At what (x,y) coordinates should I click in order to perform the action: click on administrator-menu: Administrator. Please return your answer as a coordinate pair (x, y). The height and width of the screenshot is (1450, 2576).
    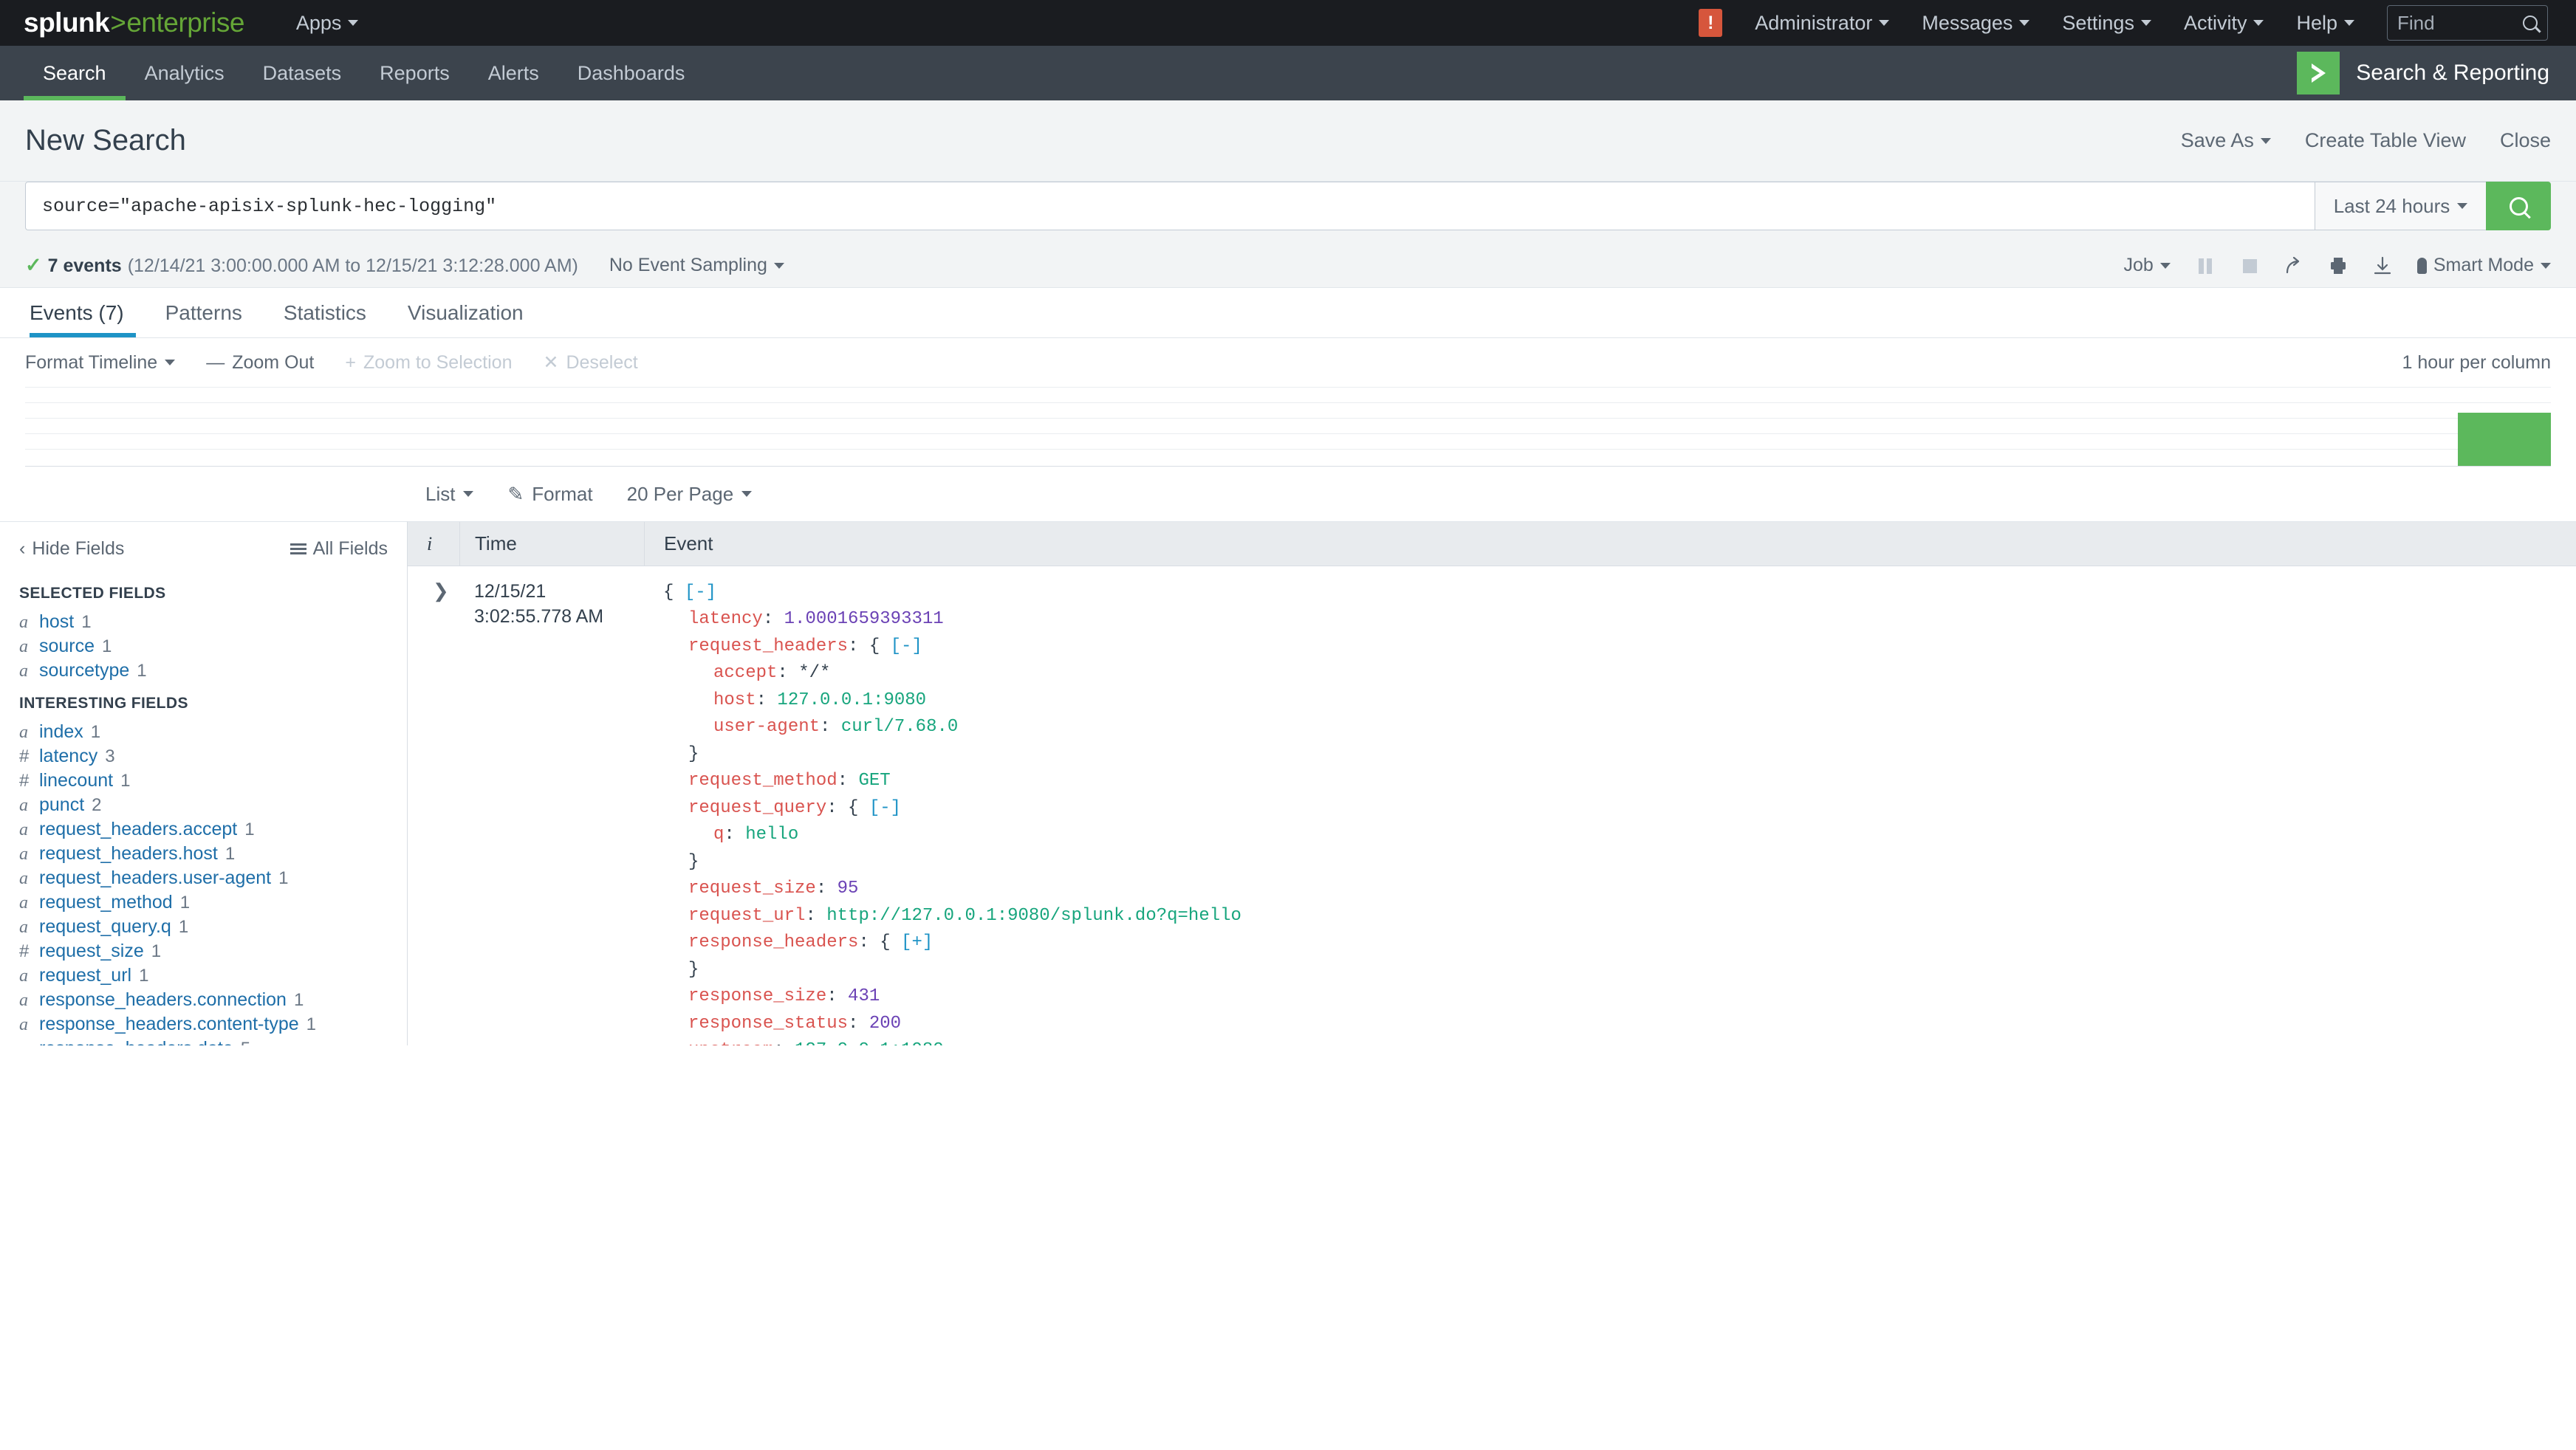
    Looking at the image, I should click on (1822, 23).